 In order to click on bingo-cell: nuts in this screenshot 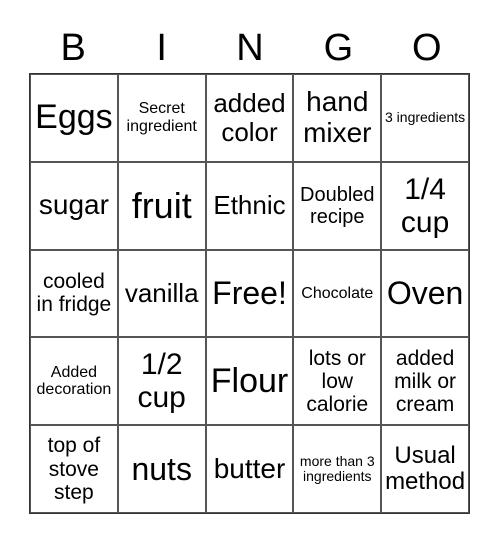, I will do `click(161, 469)`.